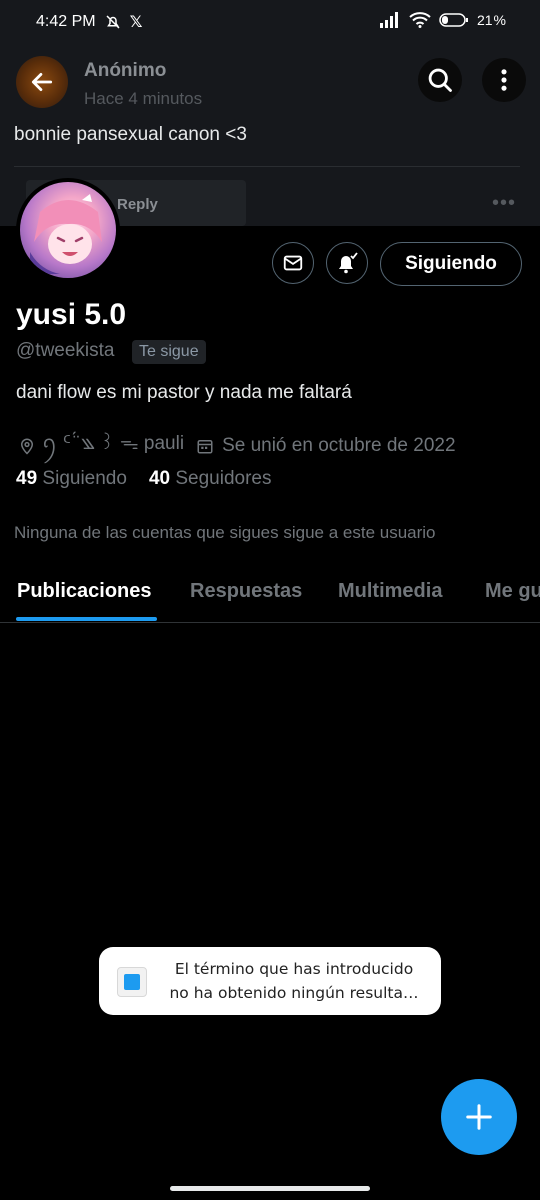 The image size is (540, 1200). What do you see at coordinates (66, 21) in the screenshot?
I see `status-time: 4:42 PM` at bounding box center [66, 21].